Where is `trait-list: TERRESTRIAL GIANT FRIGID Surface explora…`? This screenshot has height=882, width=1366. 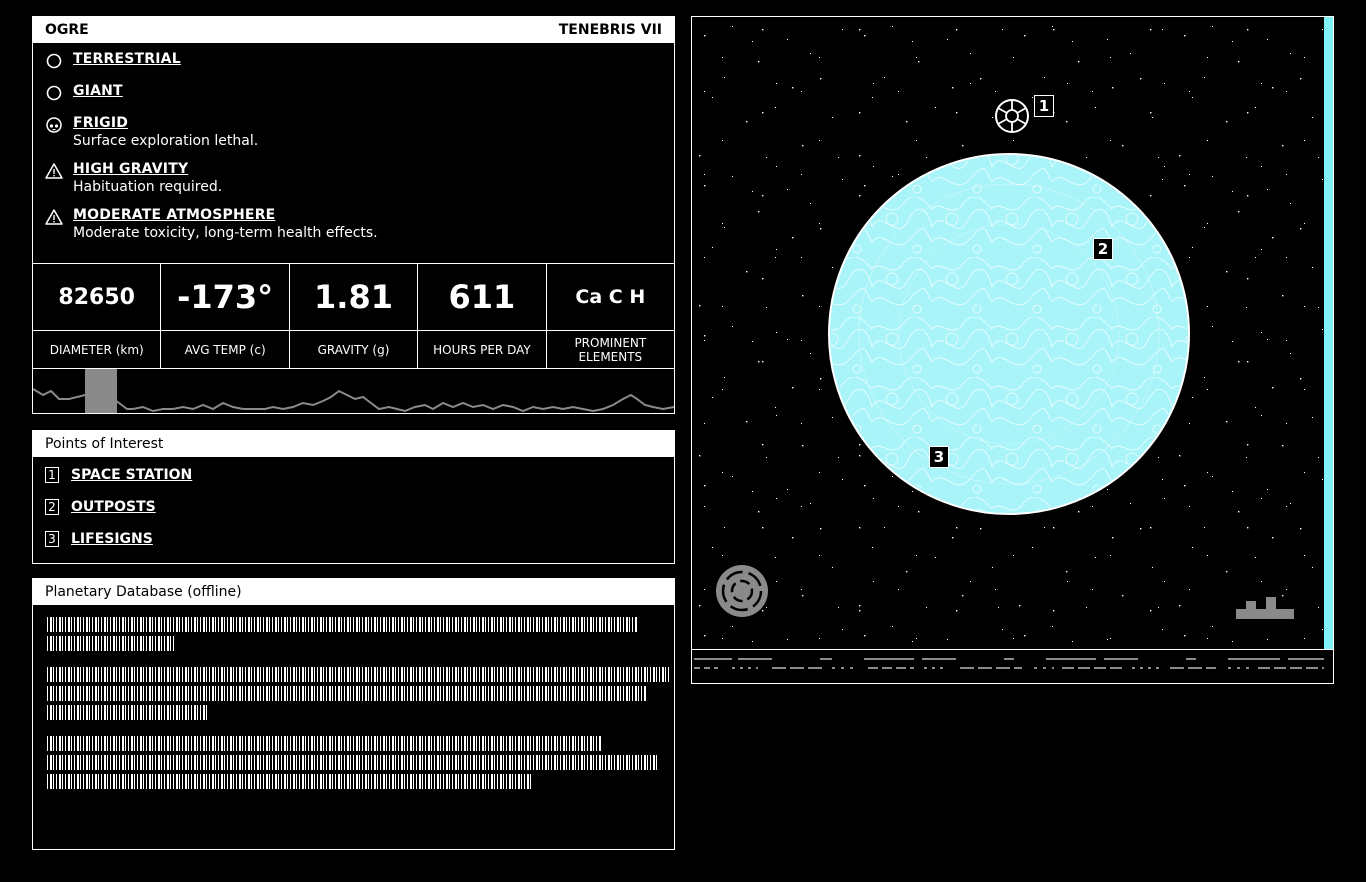
trait-list: TERRESTRIAL GIANT FRIGID Surface explora… is located at coordinates (353, 148).